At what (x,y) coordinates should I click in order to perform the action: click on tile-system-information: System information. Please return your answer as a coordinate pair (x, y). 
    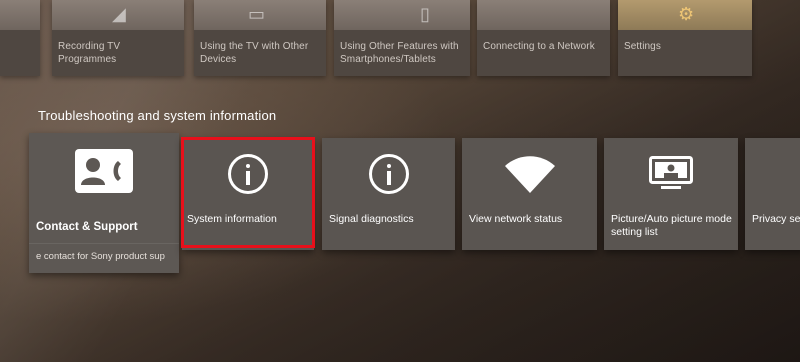
    Looking at the image, I should click on (248, 194).